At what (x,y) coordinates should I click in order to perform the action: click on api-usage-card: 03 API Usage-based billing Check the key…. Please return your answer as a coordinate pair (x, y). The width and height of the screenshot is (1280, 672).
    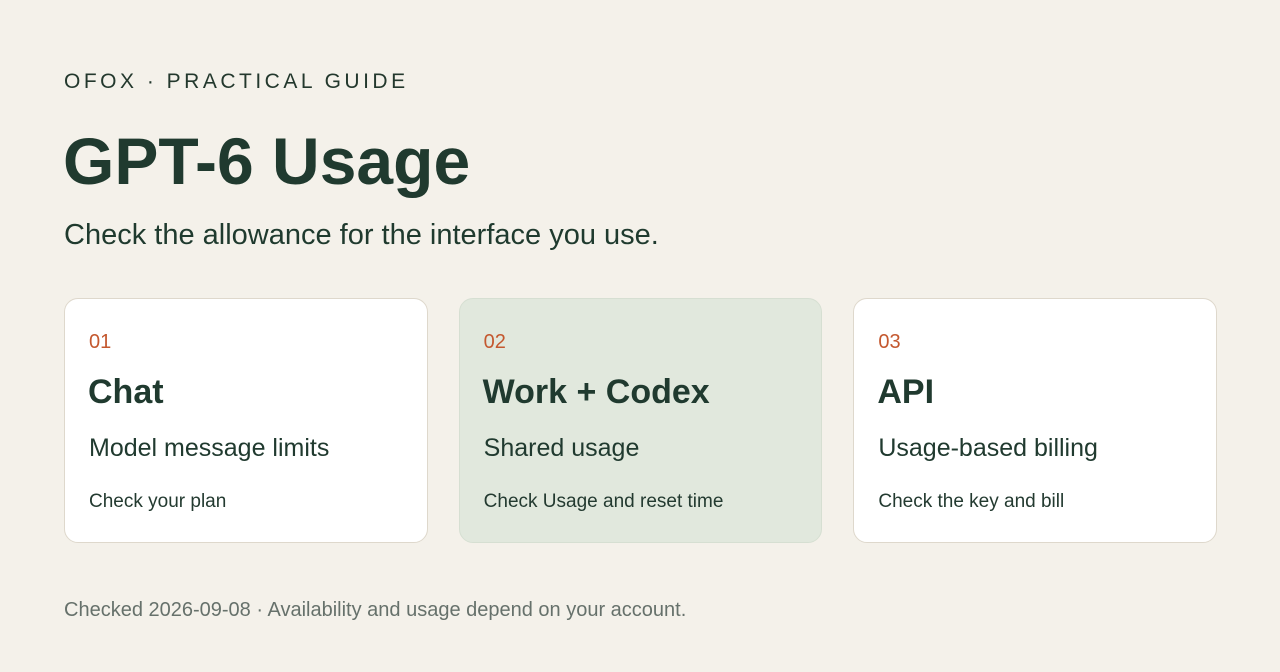
    Looking at the image, I should click on (1035, 420).